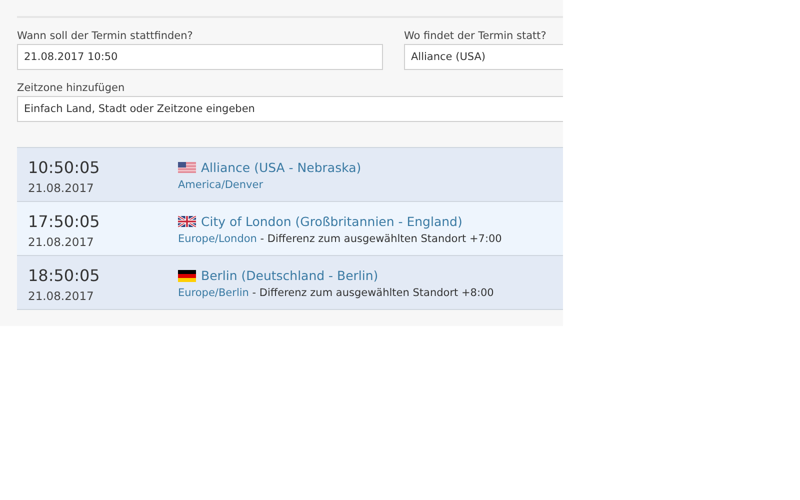 This screenshot has width=800, height=500. What do you see at coordinates (270, 185) in the screenshot?
I see `timezone-link: America/Denver` at bounding box center [270, 185].